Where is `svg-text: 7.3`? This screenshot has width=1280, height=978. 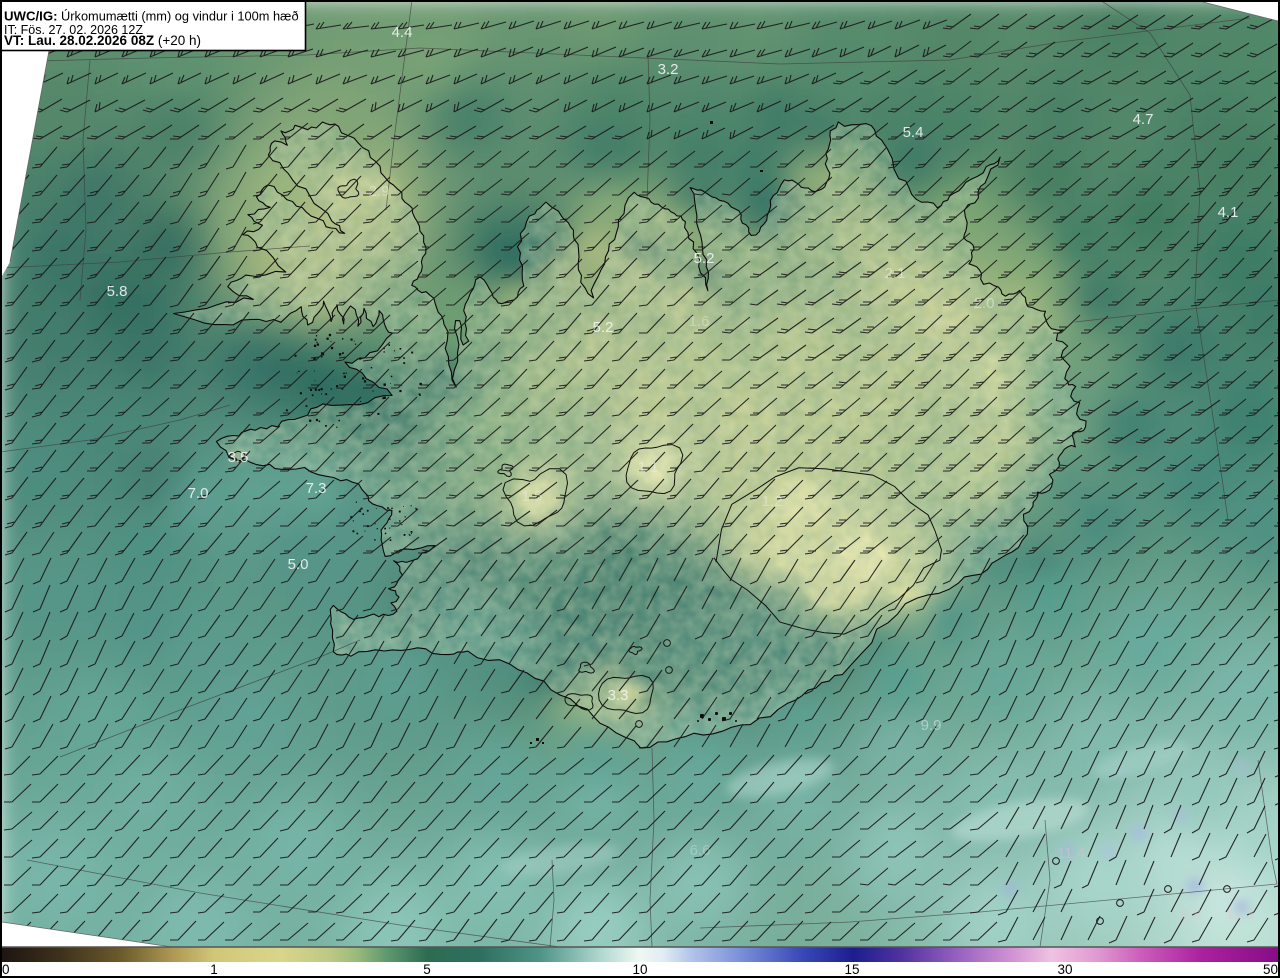 svg-text: 7.3 is located at coordinates (316, 488).